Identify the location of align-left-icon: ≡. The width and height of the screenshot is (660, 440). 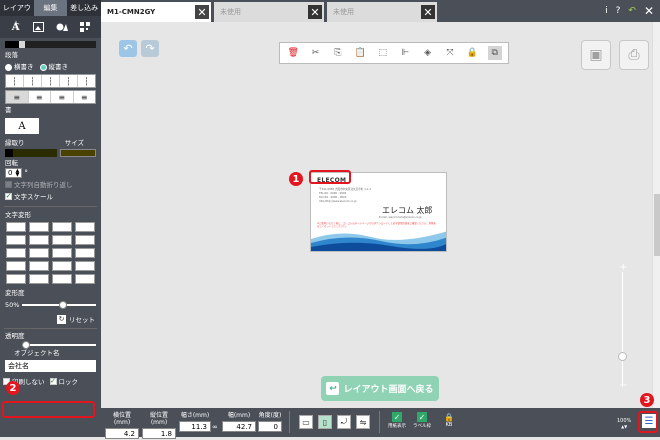
(17, 97).